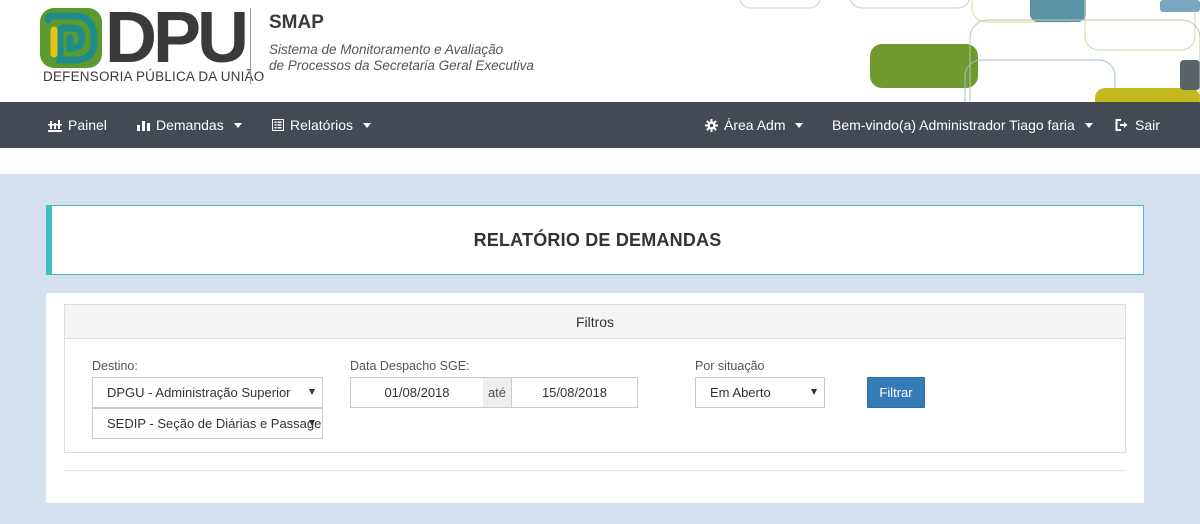  Describe the element at coordinates (600, 161) in the screenshot. I see `navbar-spacer` at that location.